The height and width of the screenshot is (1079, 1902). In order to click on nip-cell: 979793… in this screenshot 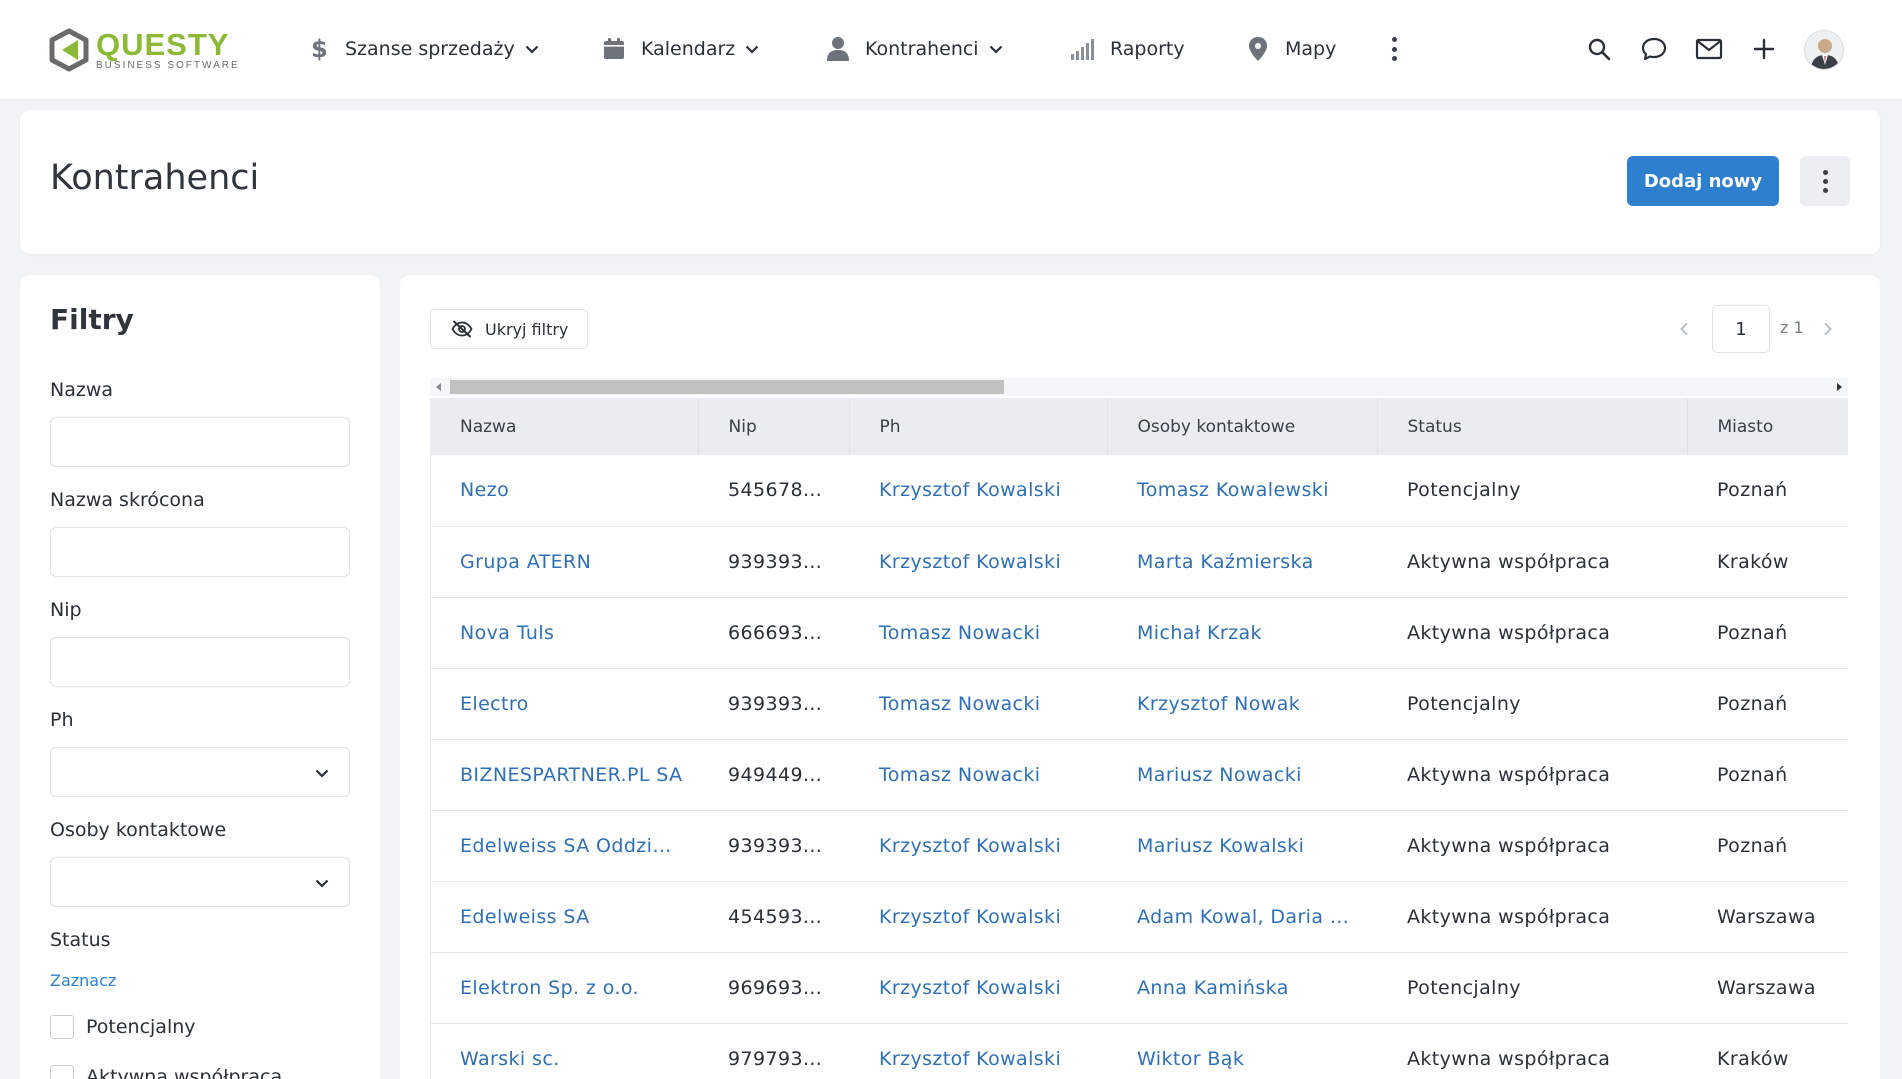, I will do `click(773, 1051)`.